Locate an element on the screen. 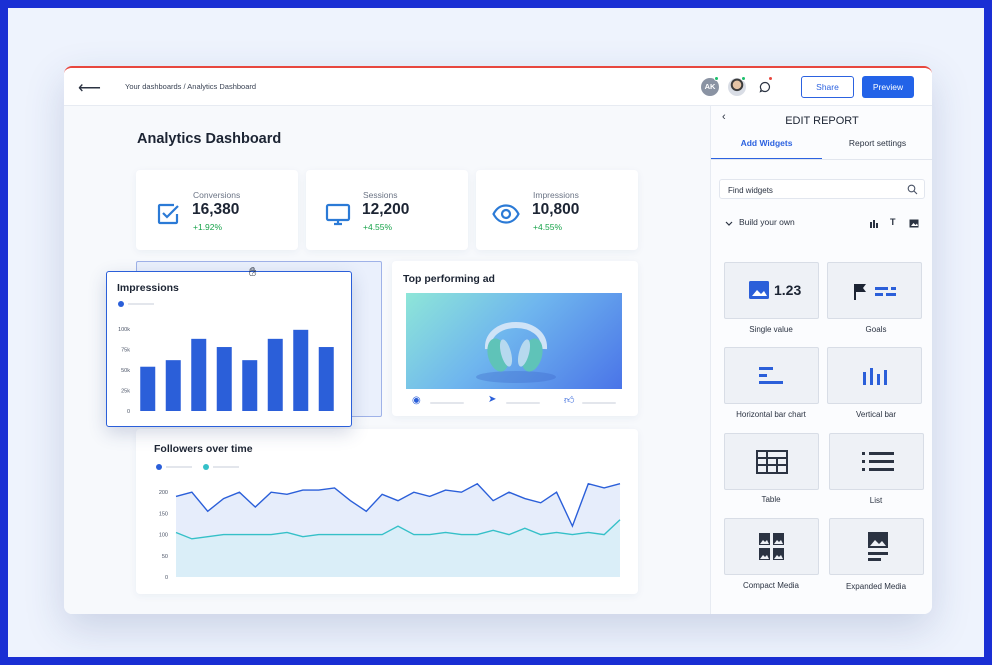 The height and width of the screenshot is (665, 992). search-input is located at coordinates (810, 190).